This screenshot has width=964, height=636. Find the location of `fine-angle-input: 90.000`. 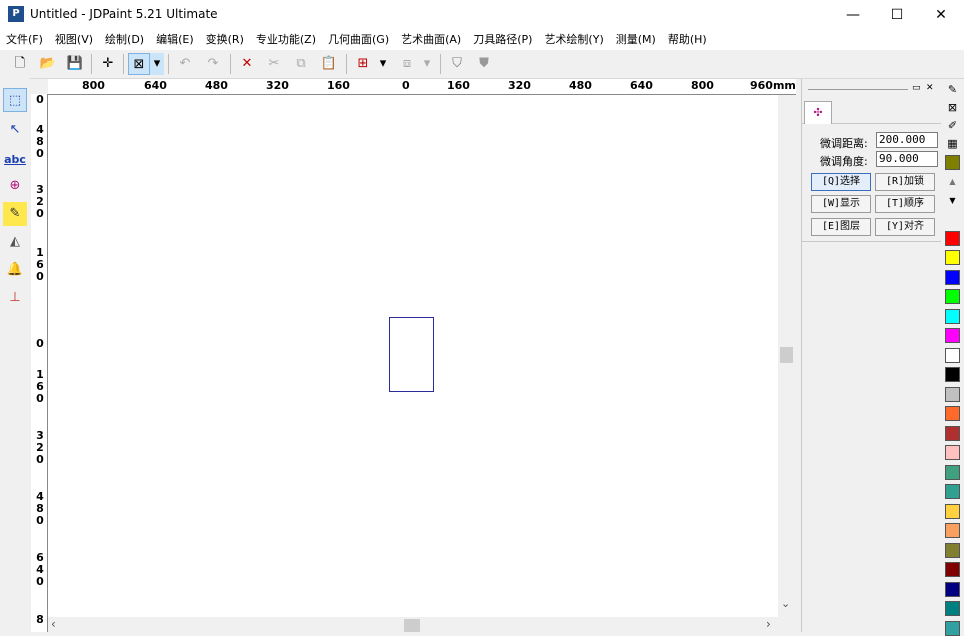

fine-angle-input: 90.000 is located at coordinates (907, 159).